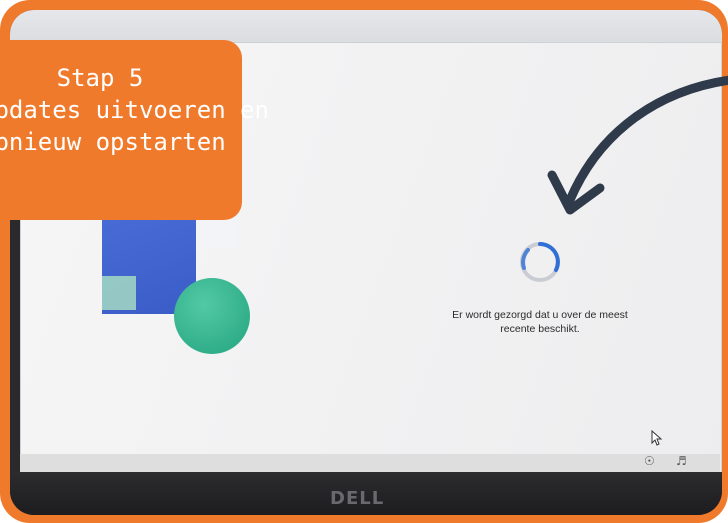 The image size is (728, 523). Describe the element at coordinates (657, 438) in the screenshot. I see `mouse-cursor-icon` at that location.